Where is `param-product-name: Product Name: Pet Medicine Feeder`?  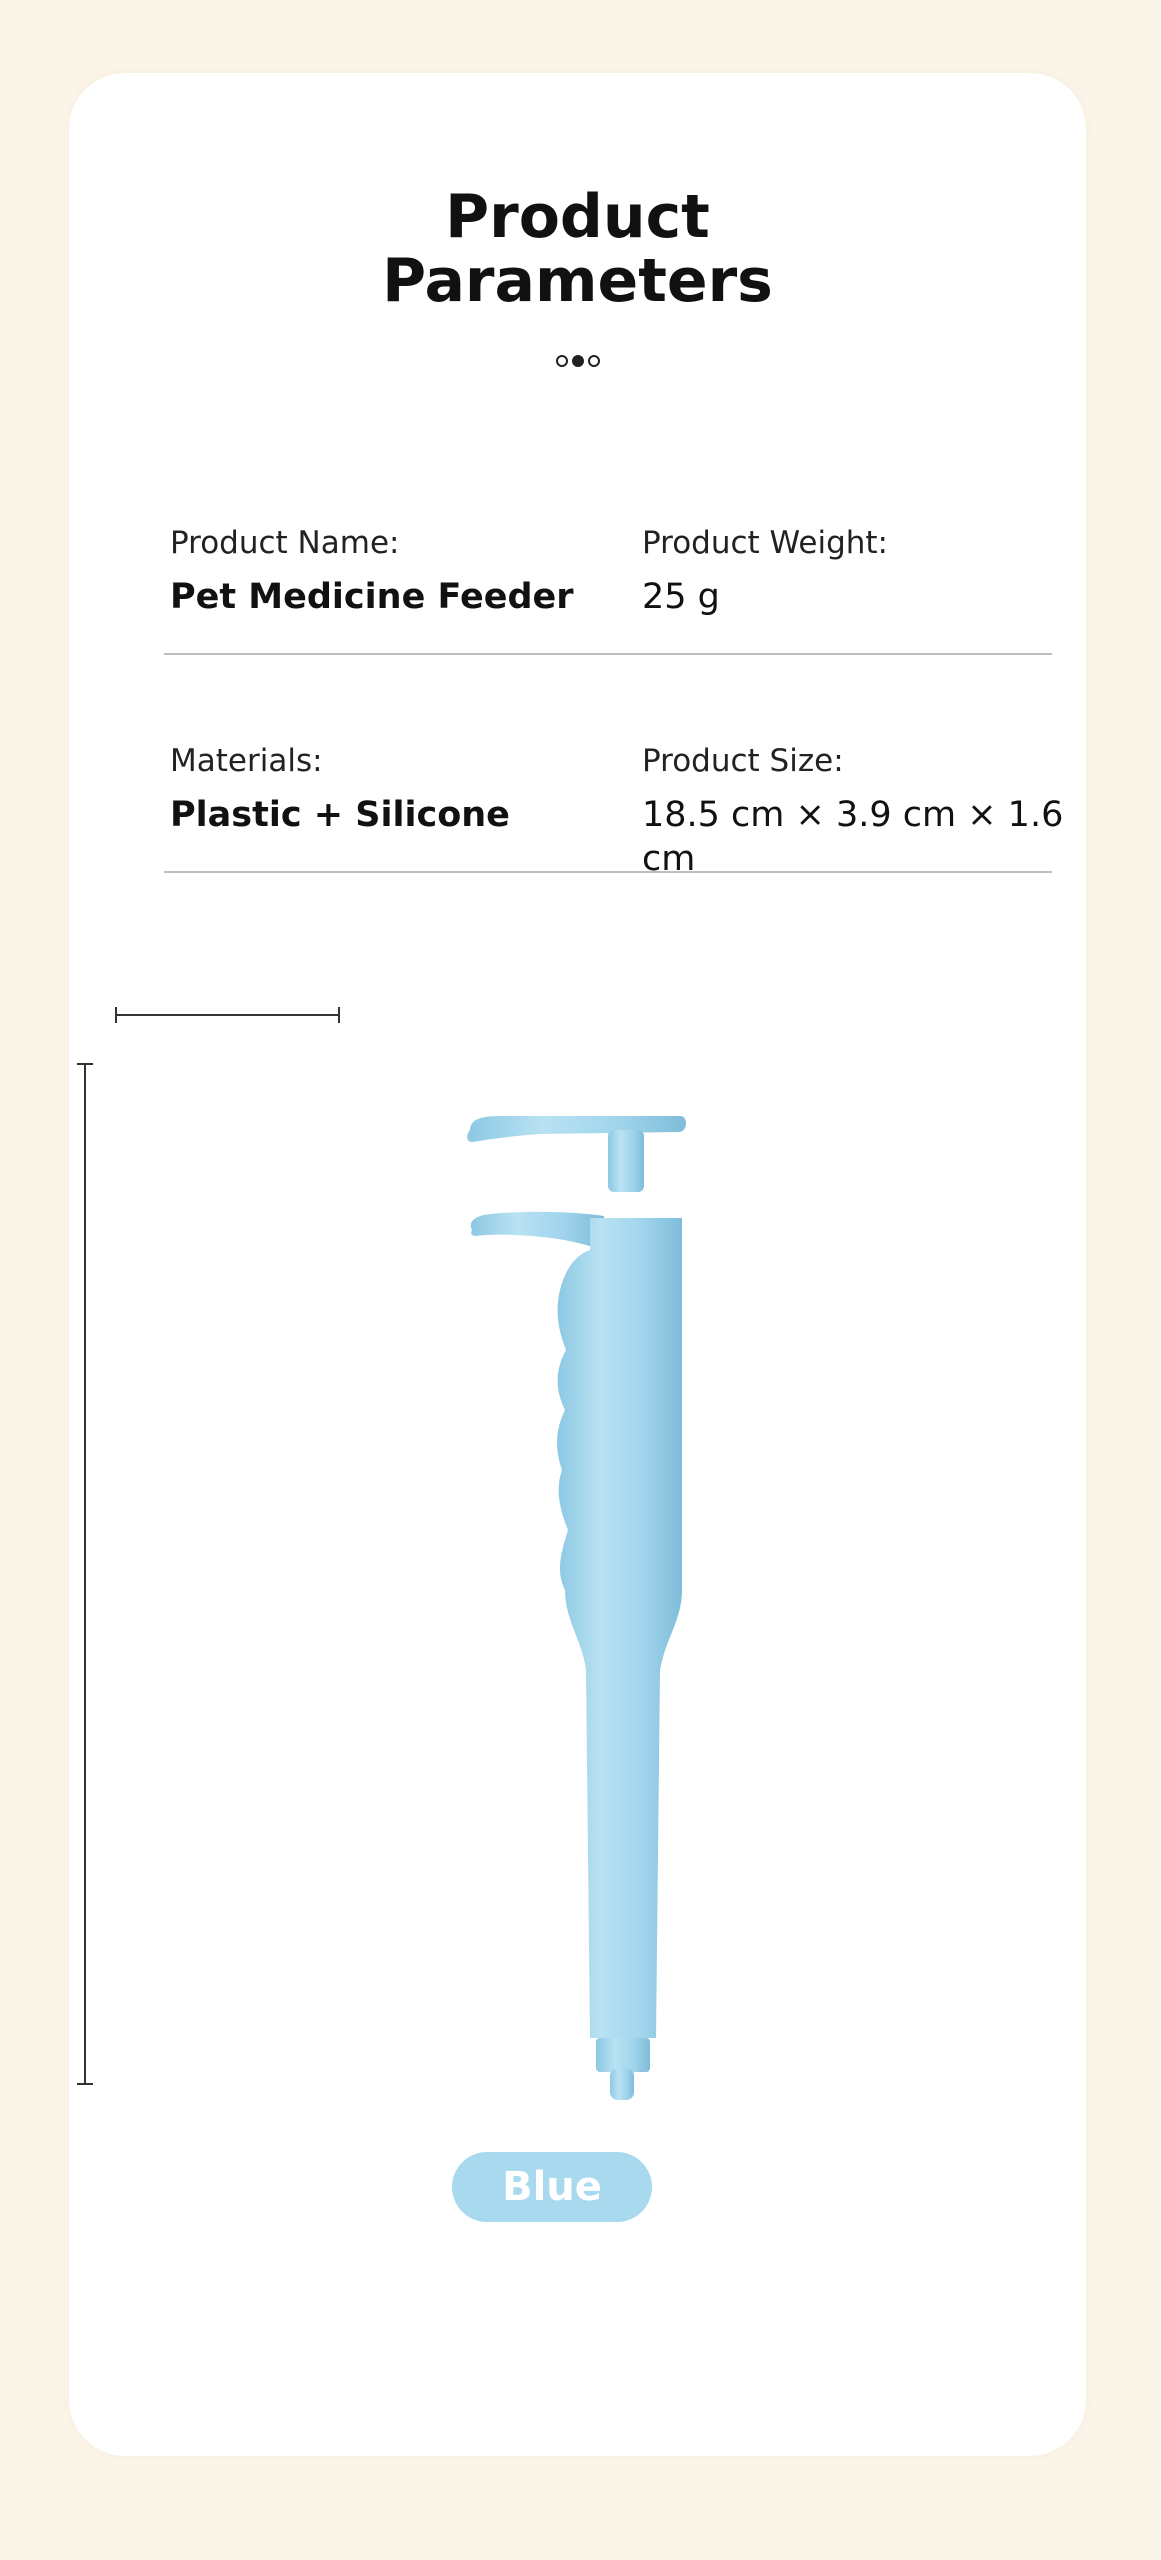 param-product-name: Product Name: Pet Medicine Feeder is located at coordinates (372, 571).